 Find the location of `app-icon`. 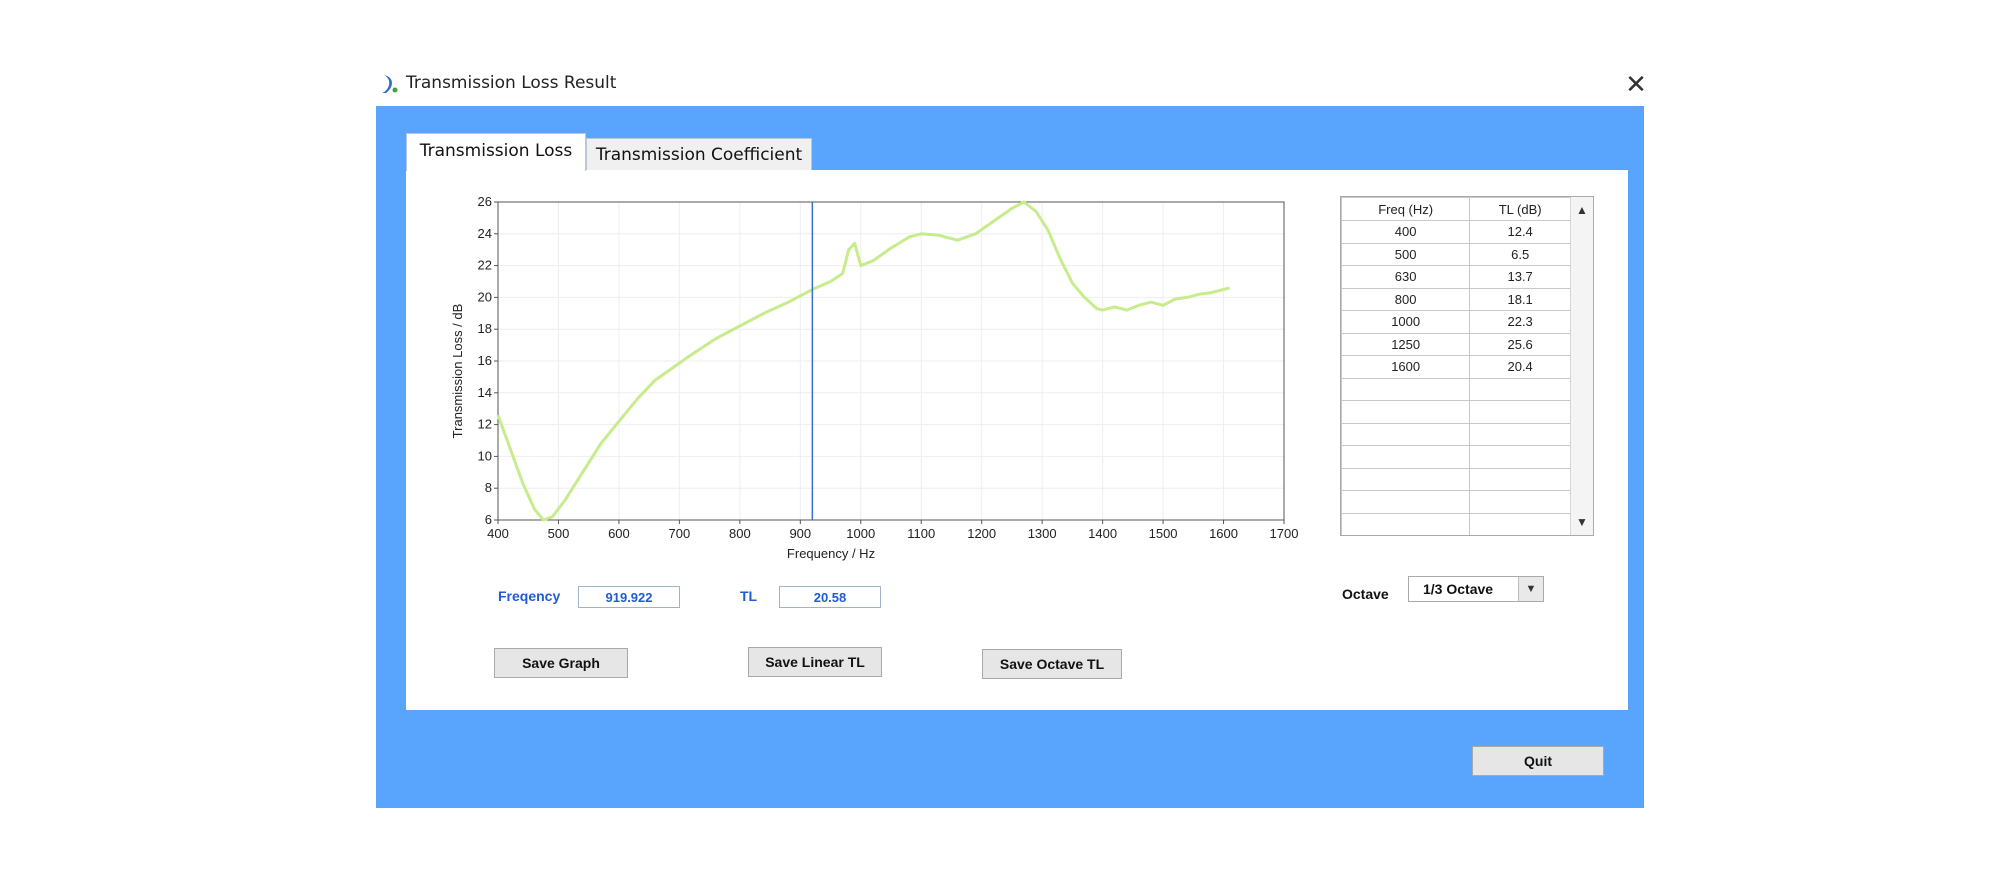

app-icon is located at coordinates (390, 84).